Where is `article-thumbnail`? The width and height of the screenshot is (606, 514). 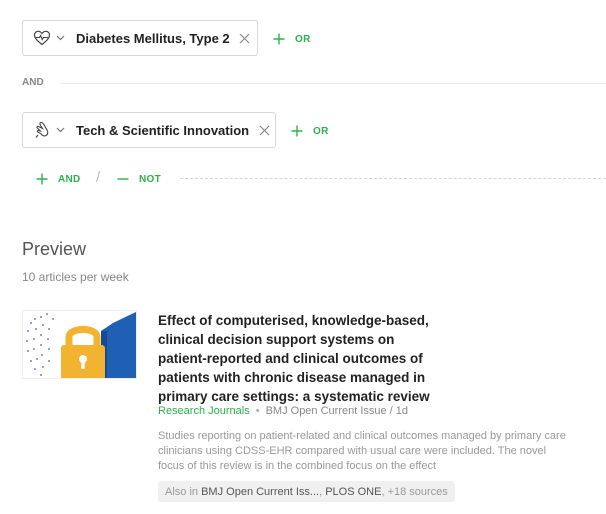 article-thumbnail is located at coordinates (79, 344).